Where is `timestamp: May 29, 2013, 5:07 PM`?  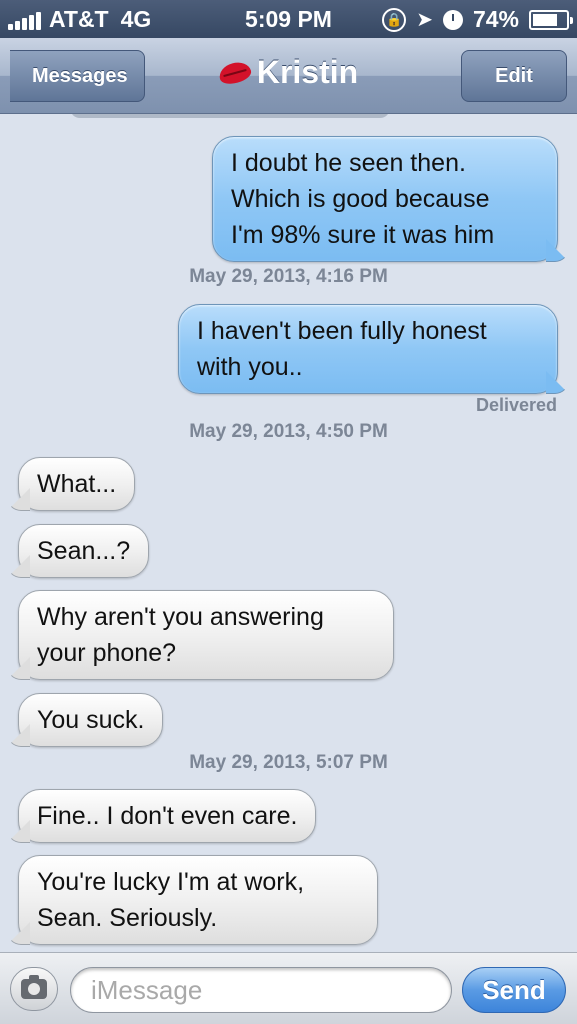
timestamp: May 29, 2013, 5:07 PM is located at coordinates (288, 762).